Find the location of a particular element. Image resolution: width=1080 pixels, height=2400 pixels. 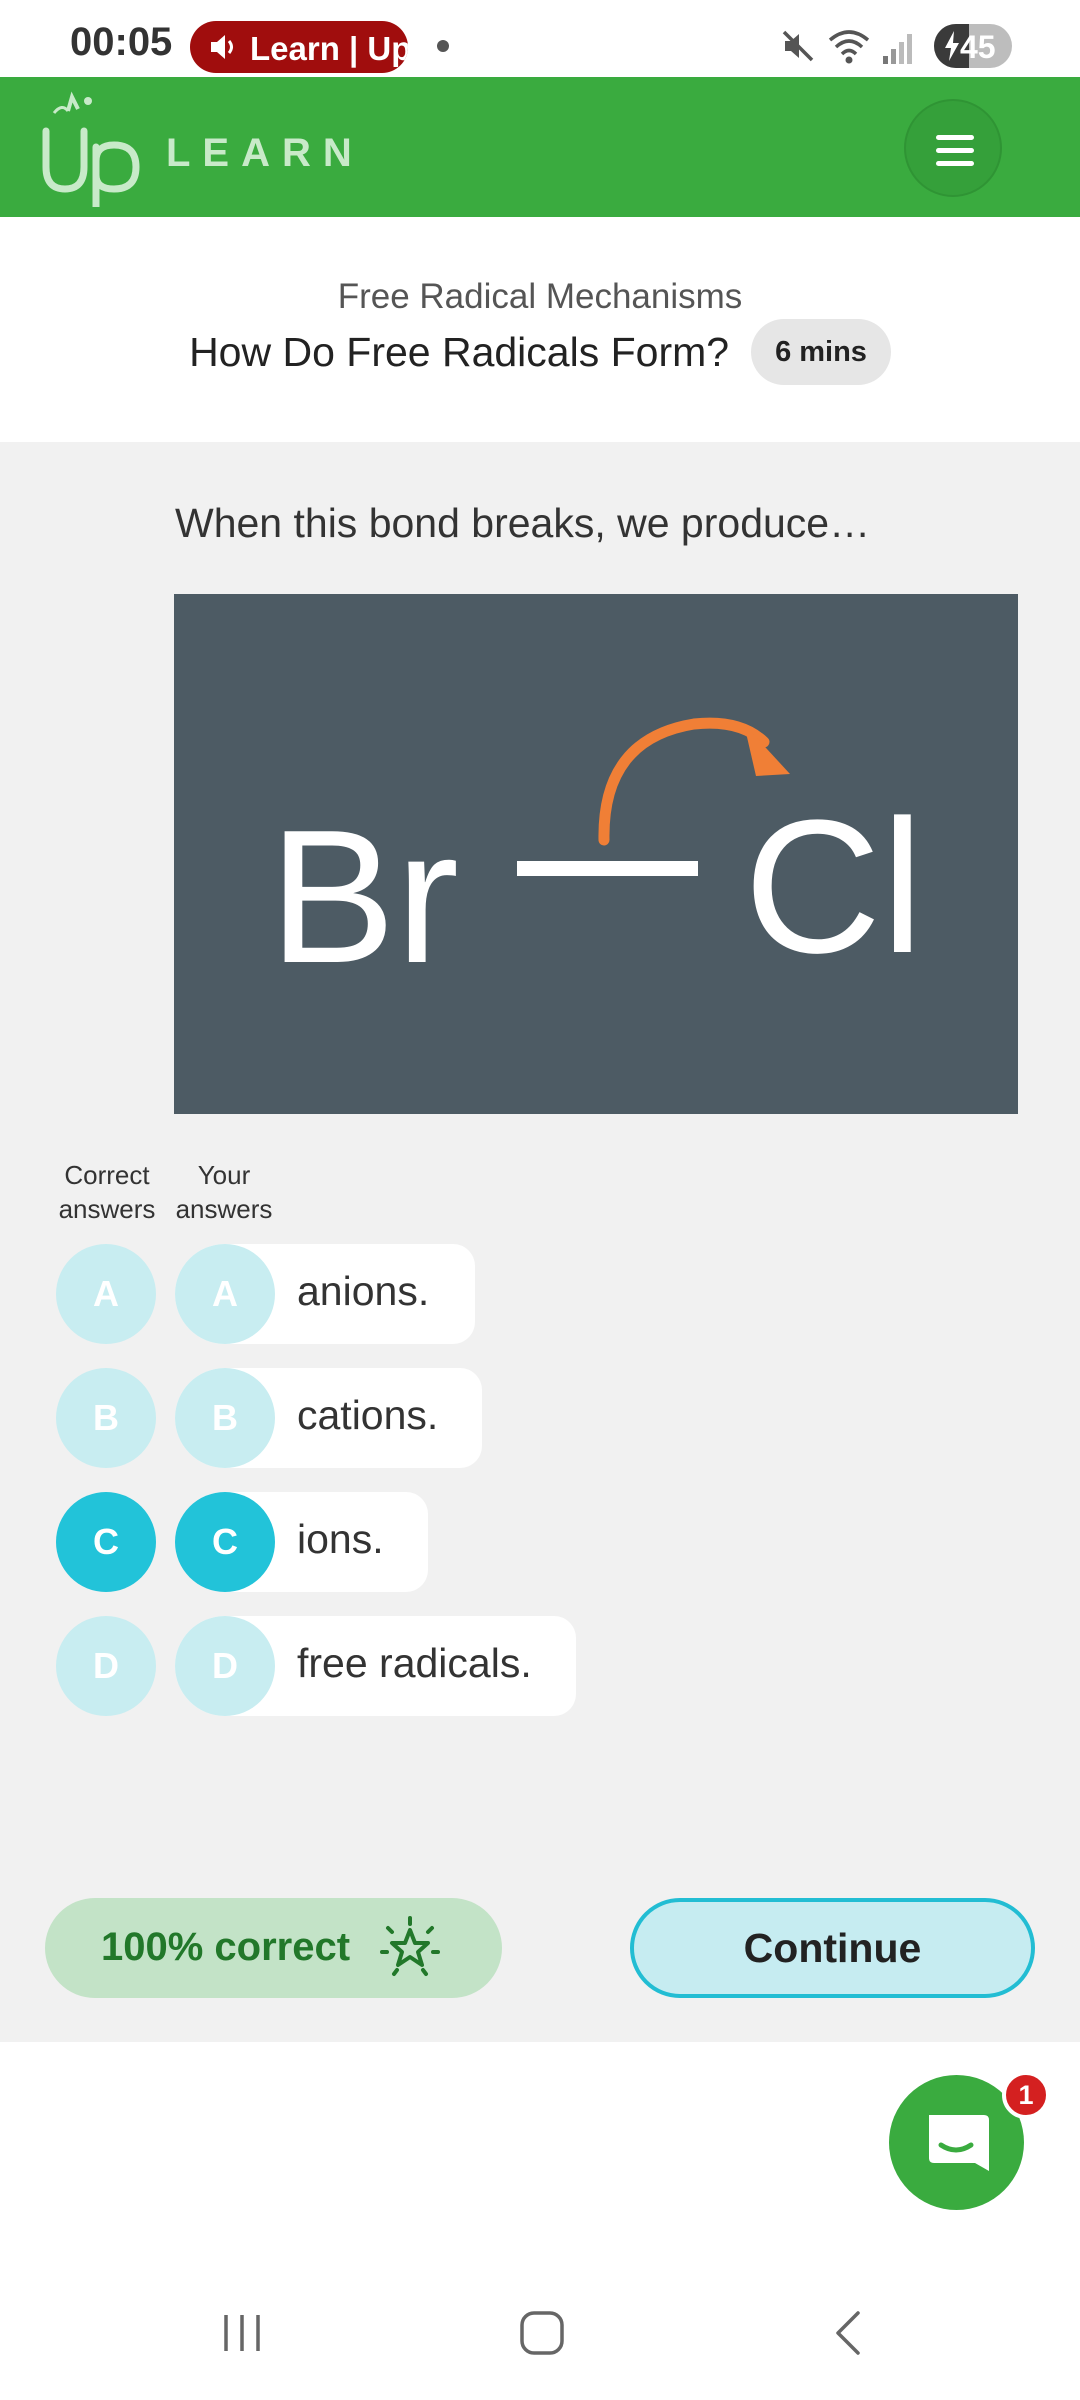

hamburger-menu-icon is located at coordinates (955, 137).